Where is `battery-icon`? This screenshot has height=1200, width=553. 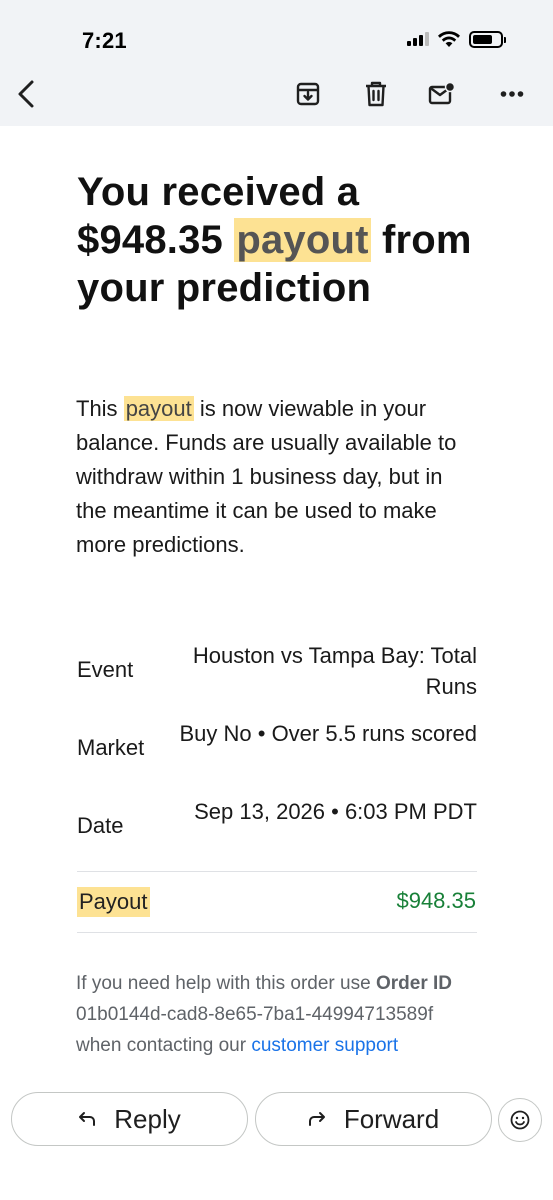 battery-icon is located at coordinates (487, 39).